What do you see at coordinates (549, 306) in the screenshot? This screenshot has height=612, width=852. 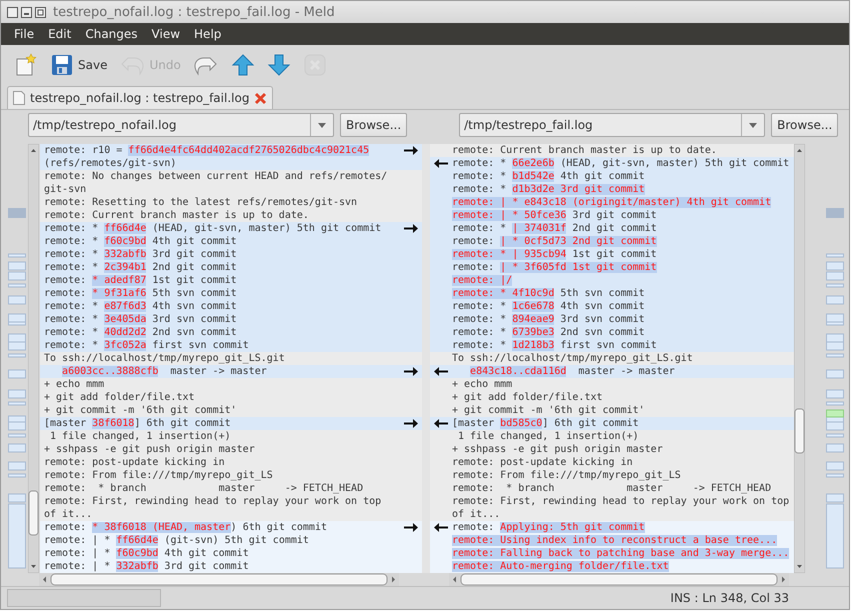 I see `line-text: remote: * 1c6e678 4th svn commit` at bounding box center [549, 306].